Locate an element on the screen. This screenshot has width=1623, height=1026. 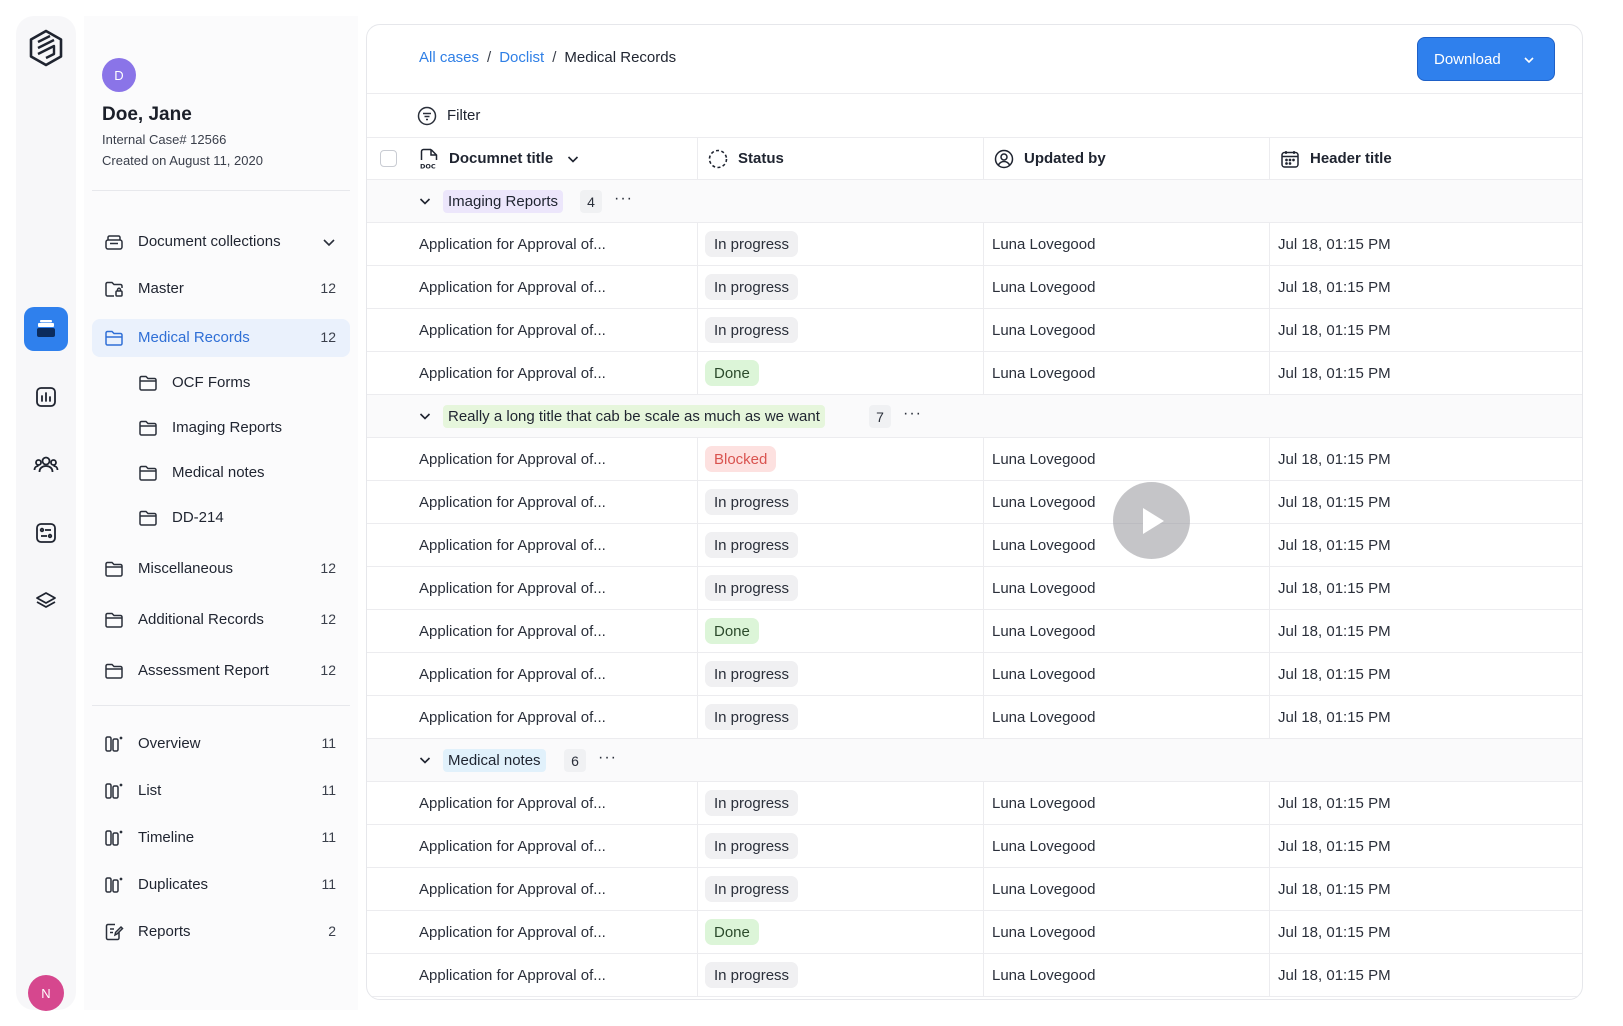
sidebar-view-timeline: Timeline 11 is located at coordinates (221, 838).